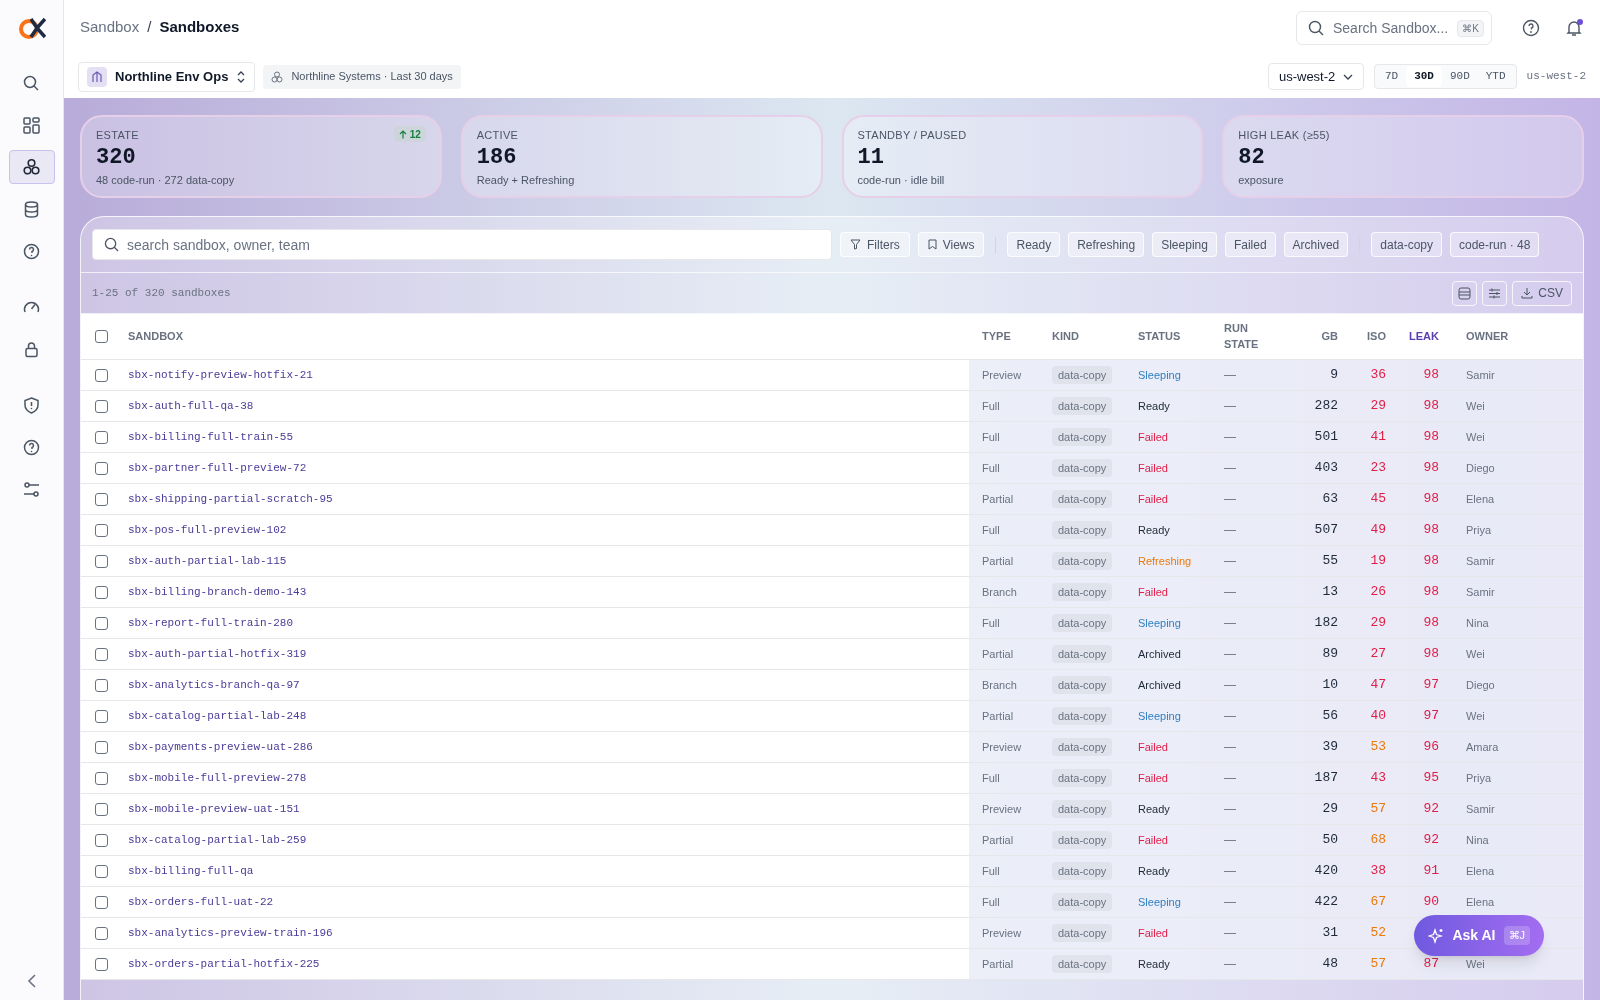  What do you see at coordinates (1230, 623) in the screenshot?
I see `run-state-cell: —` at bounding box center [1230, 623].